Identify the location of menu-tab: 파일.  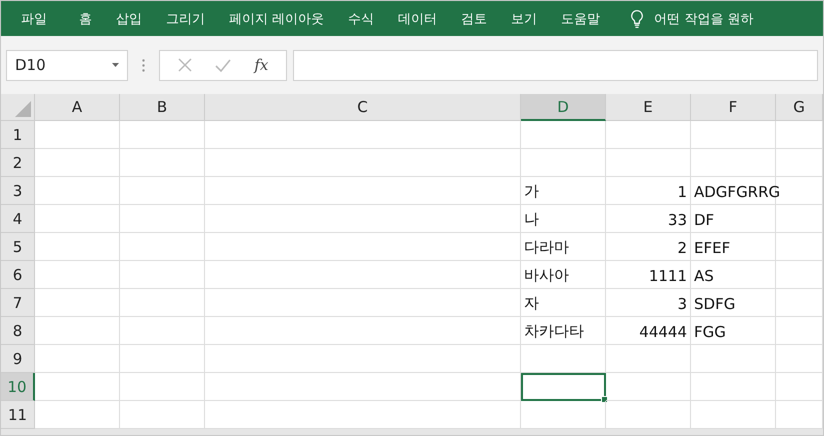
(34, 19).